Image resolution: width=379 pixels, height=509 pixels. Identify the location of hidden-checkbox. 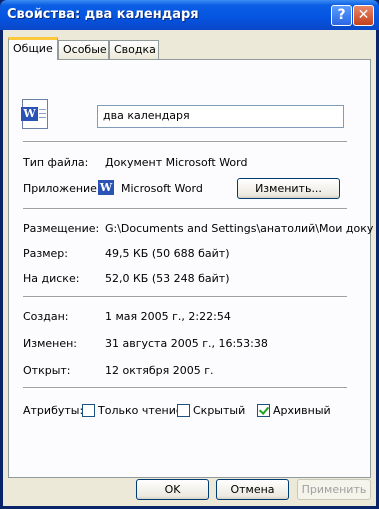
(183, 410).